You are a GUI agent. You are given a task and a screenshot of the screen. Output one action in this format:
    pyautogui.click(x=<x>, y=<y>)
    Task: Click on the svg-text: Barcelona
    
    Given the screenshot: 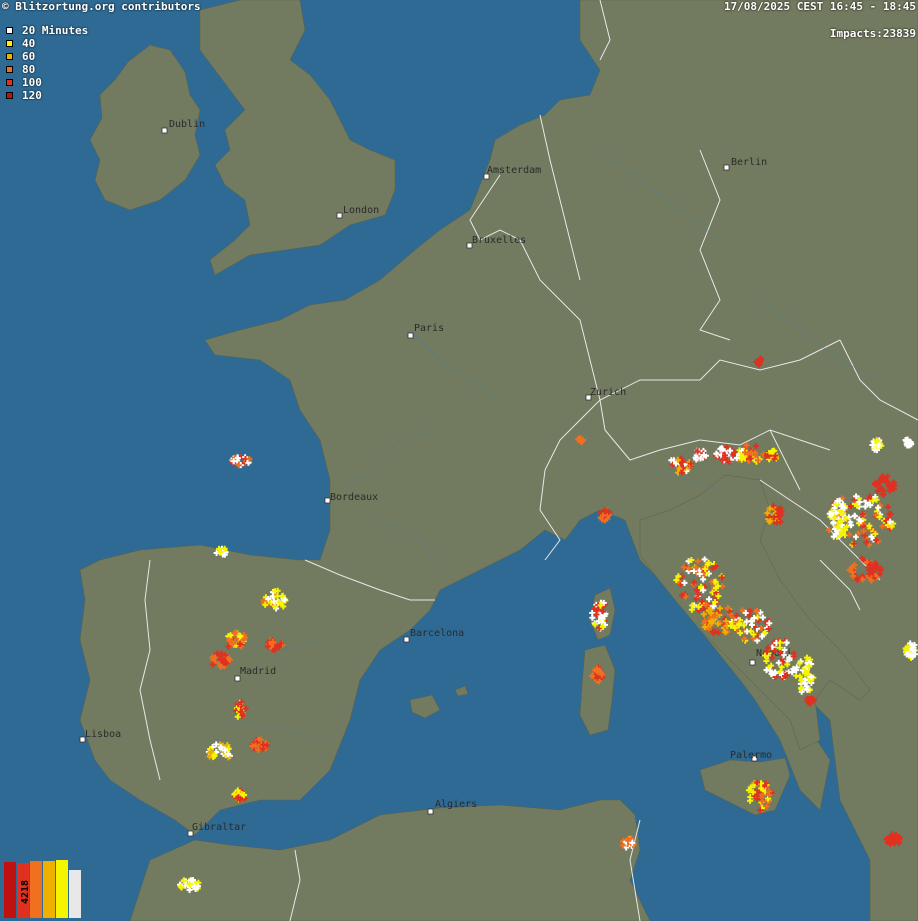 What is the action you would take?
    pyautogui.click(x=437, y=633)
    